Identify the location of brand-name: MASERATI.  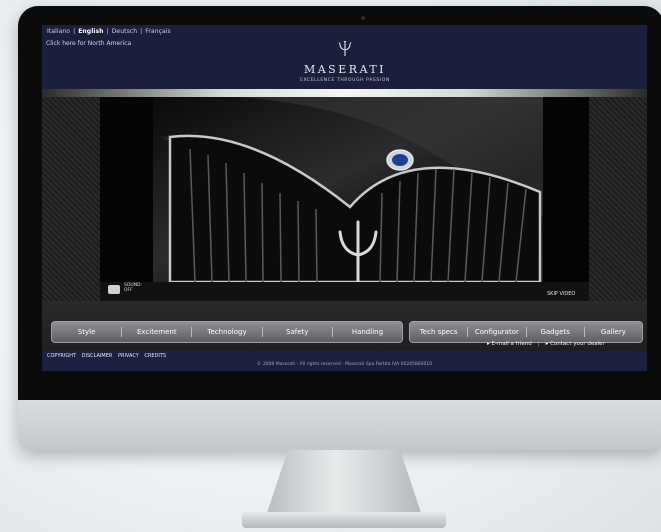
(345, 69).